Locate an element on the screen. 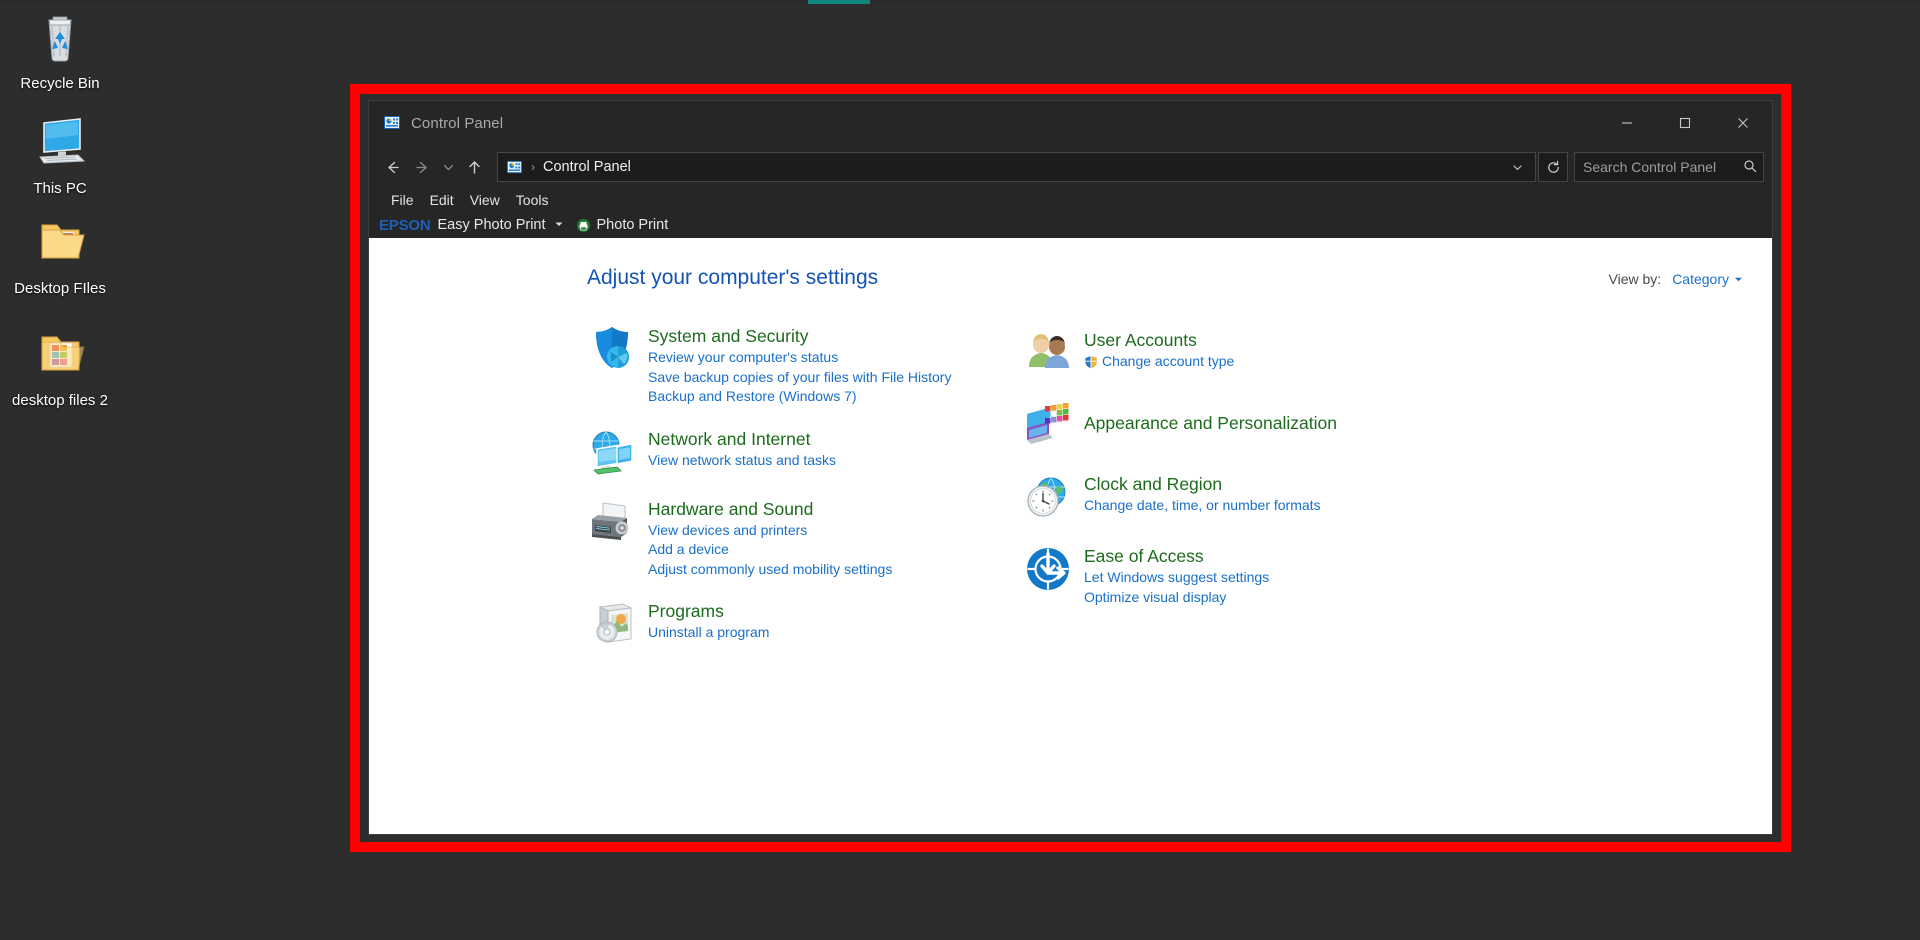 The width and height of the screenshot is (1920, 940). category-link: Uninstall a program is located at coordinates (708, 633).